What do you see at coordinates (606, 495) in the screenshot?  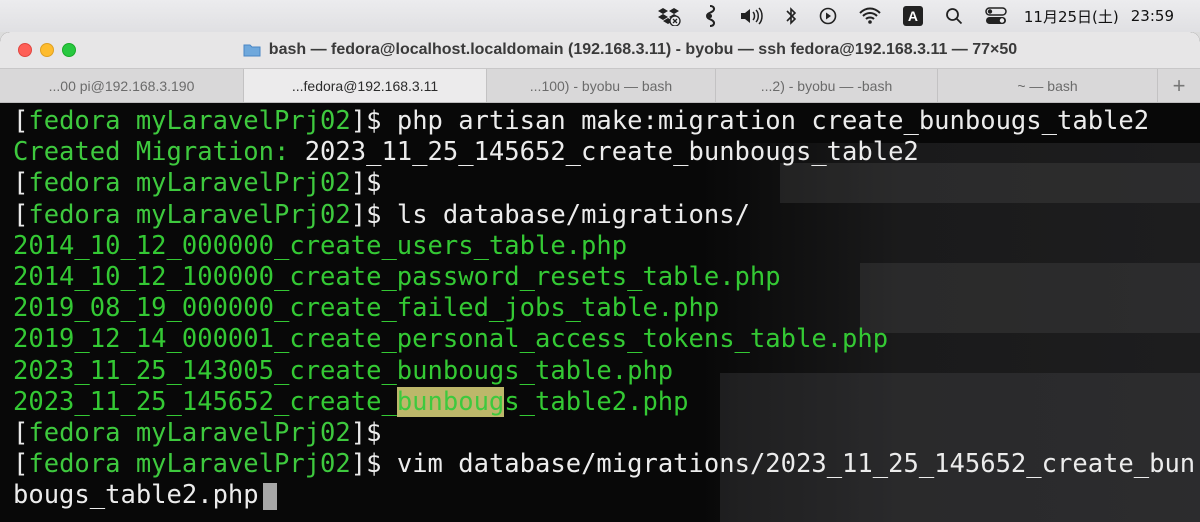 I see `terminal-input-line: bougs_table2.php` at bounding box center [606, 495].